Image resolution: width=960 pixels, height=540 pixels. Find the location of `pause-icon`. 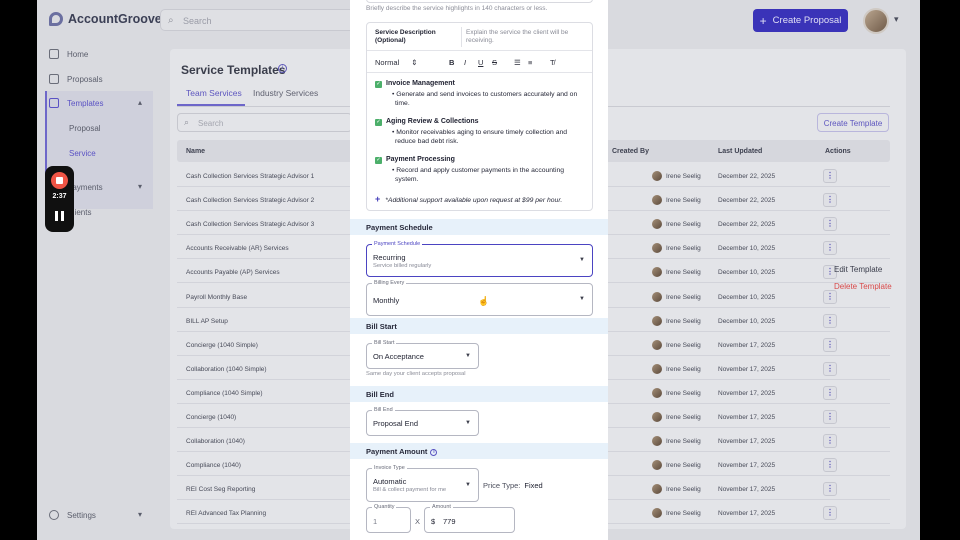

pause-icon is located at coordinates (59, 216).